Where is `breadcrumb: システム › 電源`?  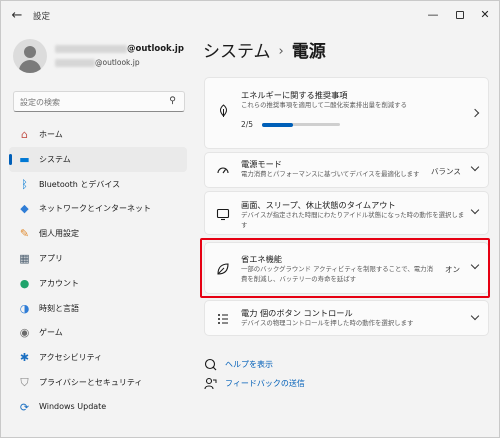
breadcrumb: システム › 電源 is located at coordinates (264, 49).